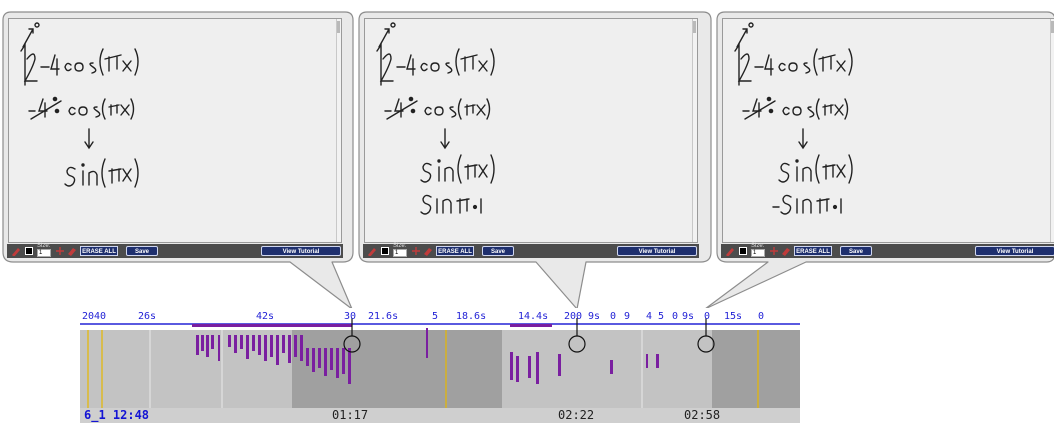  I want to click on tl-label: 204, so click(91, 316).